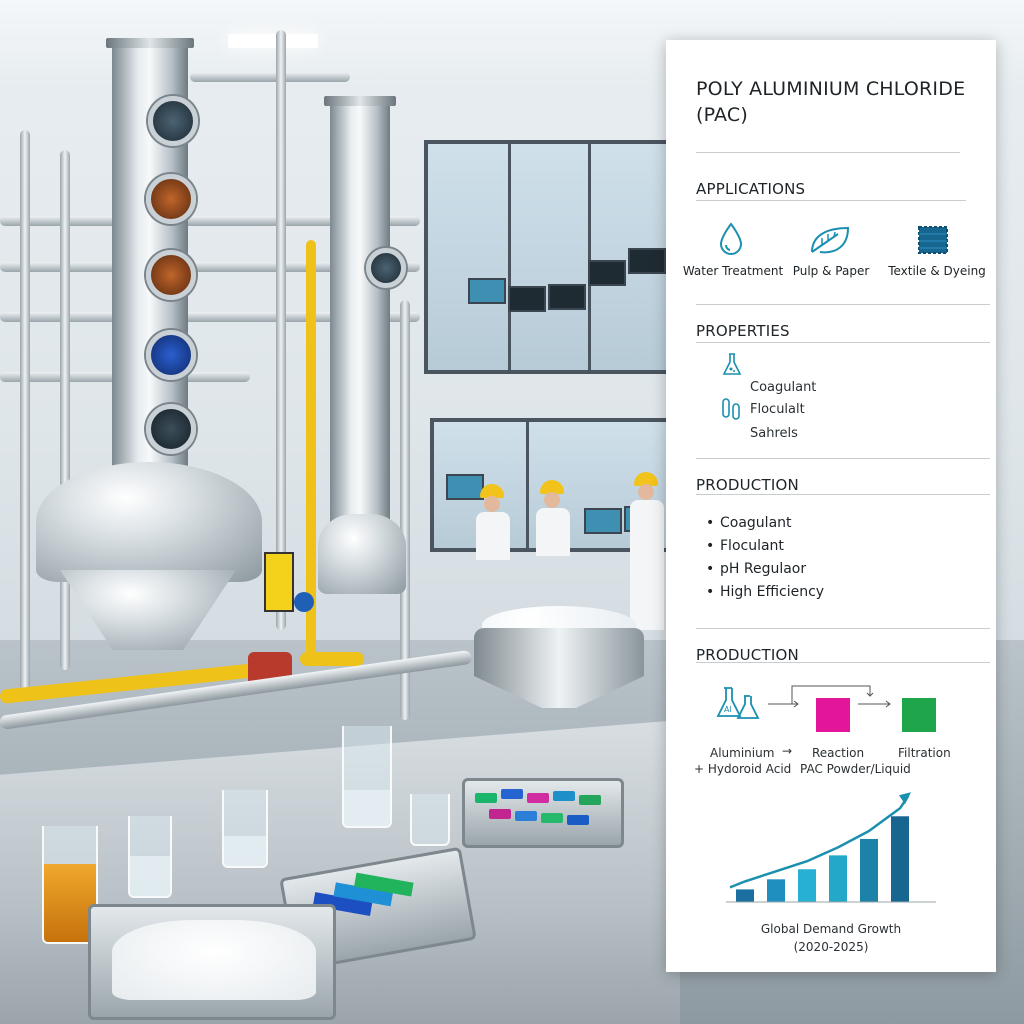  Describe the element at coordinates (765, 592) in the screenshot. I see `list-item: High Efficiency` at that location.